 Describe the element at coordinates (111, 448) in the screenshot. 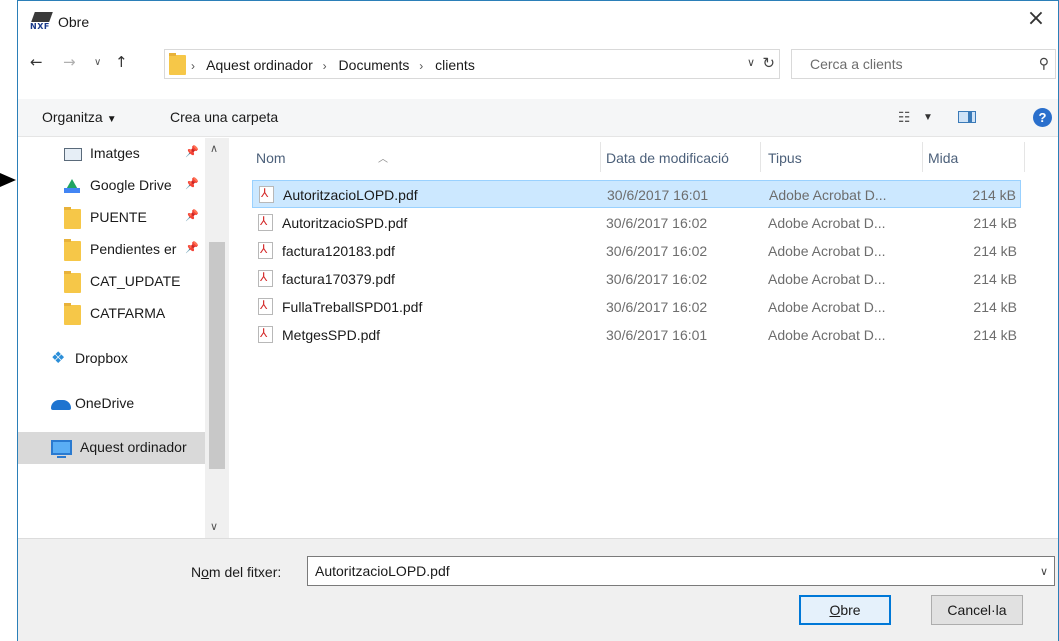

I see `sidebar-item-aquest-ordinador: Aquest ordinador` at that location.